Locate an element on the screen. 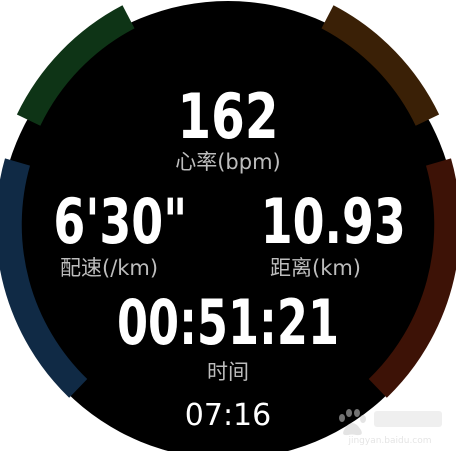 The width and height of the screenshot is (456, 451). watermark-text: jingyan.baidu.com is located at coordinates (389, 441).